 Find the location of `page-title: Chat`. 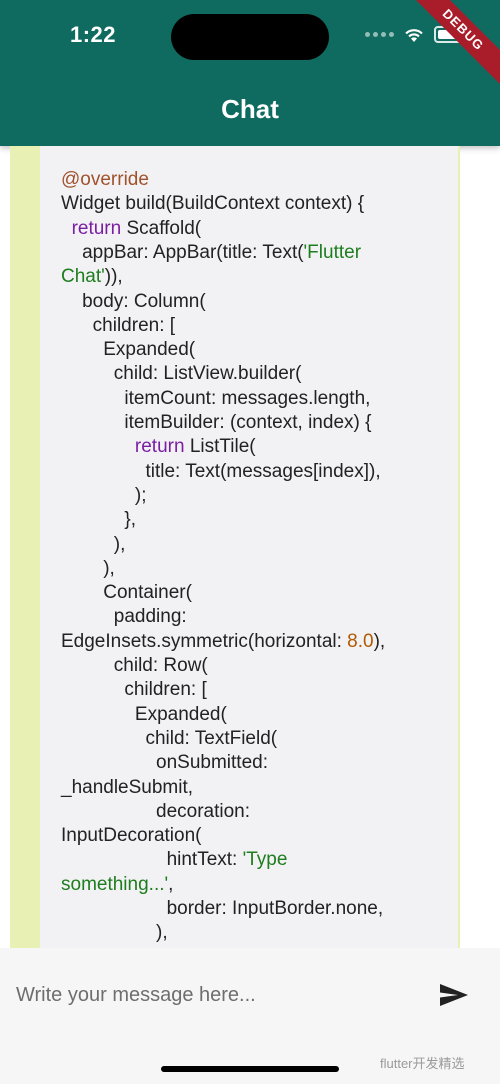

page-title: Chat is located at coordinates (250, 109).